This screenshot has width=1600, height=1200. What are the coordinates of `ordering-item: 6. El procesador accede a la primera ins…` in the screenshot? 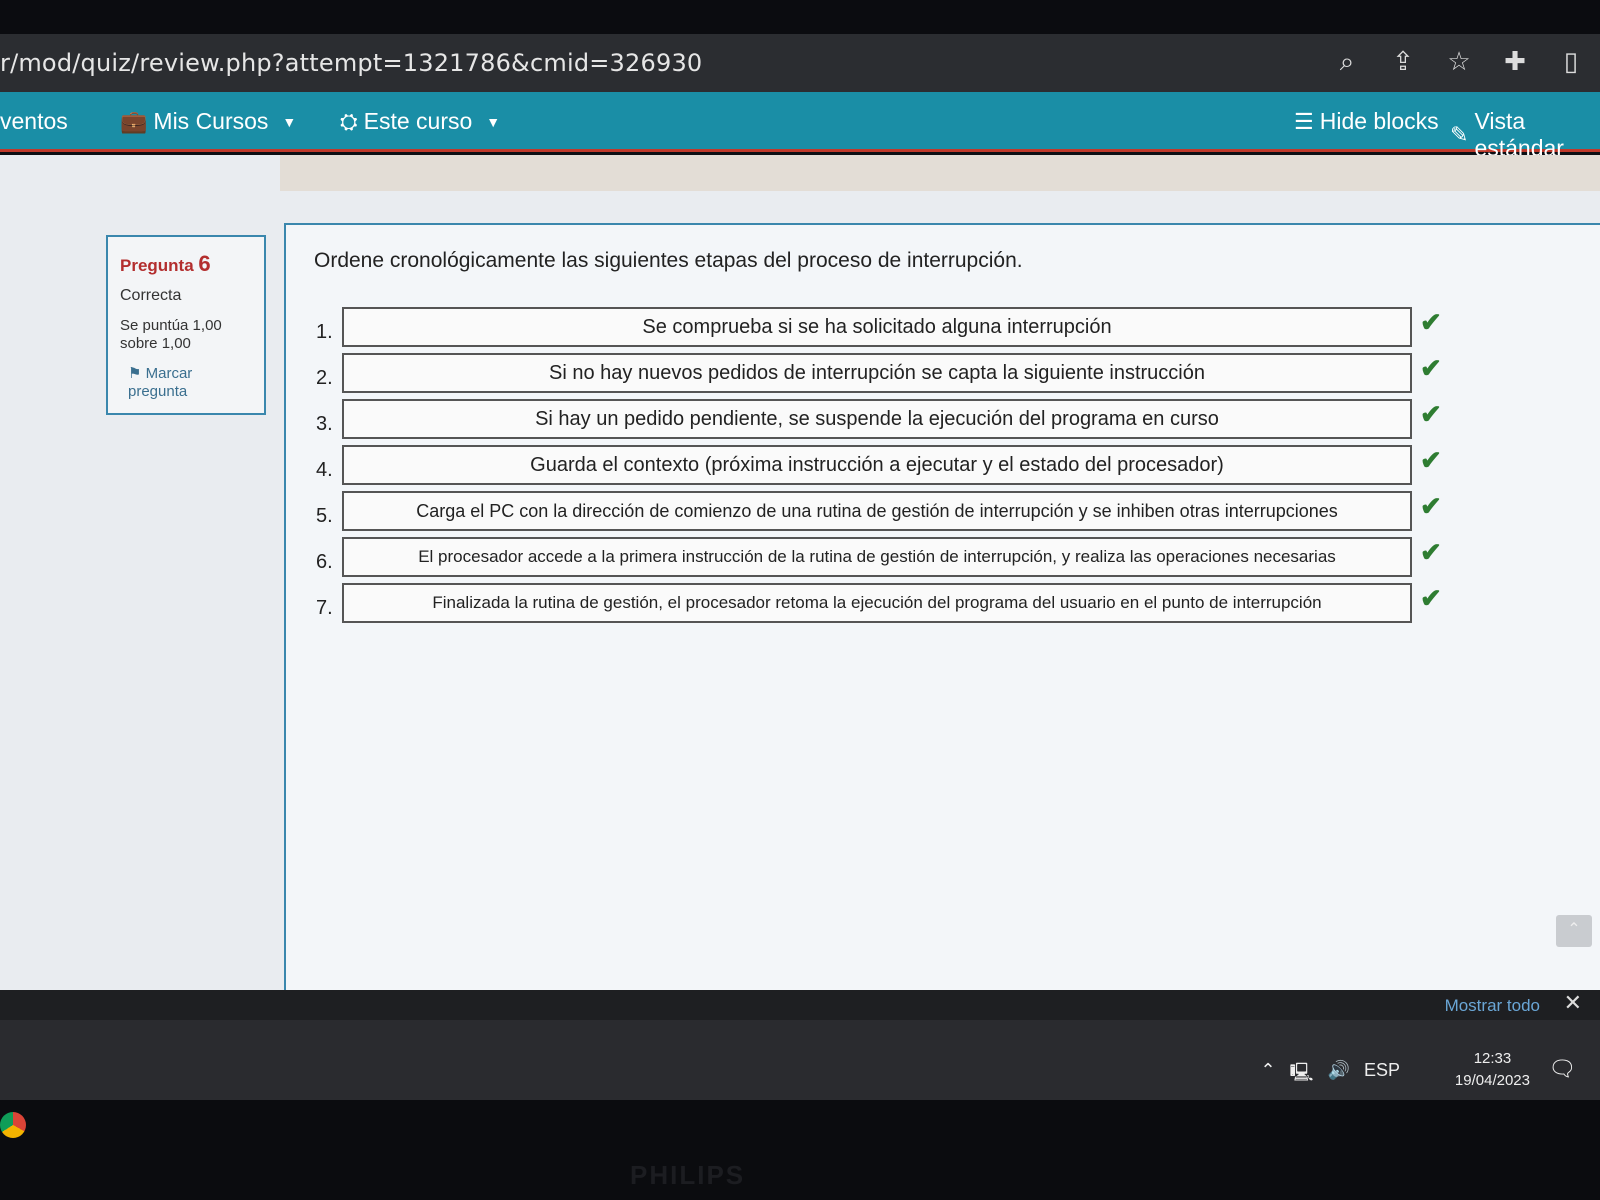 It's located at (886, 560).